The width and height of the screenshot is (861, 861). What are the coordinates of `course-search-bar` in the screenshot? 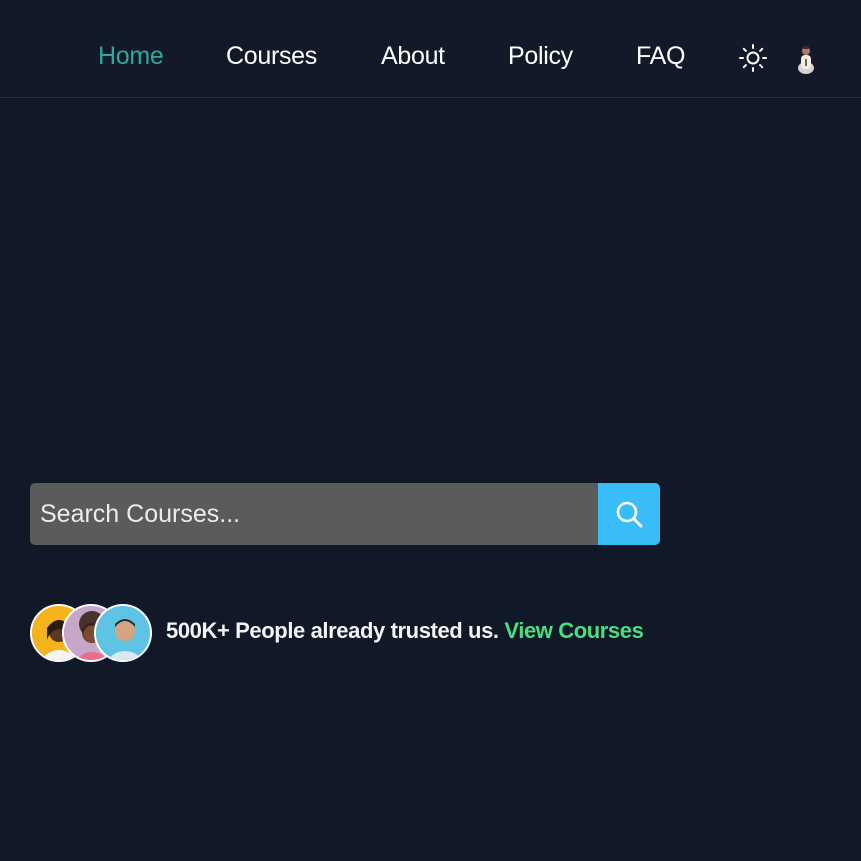 It's located at (345, 514).